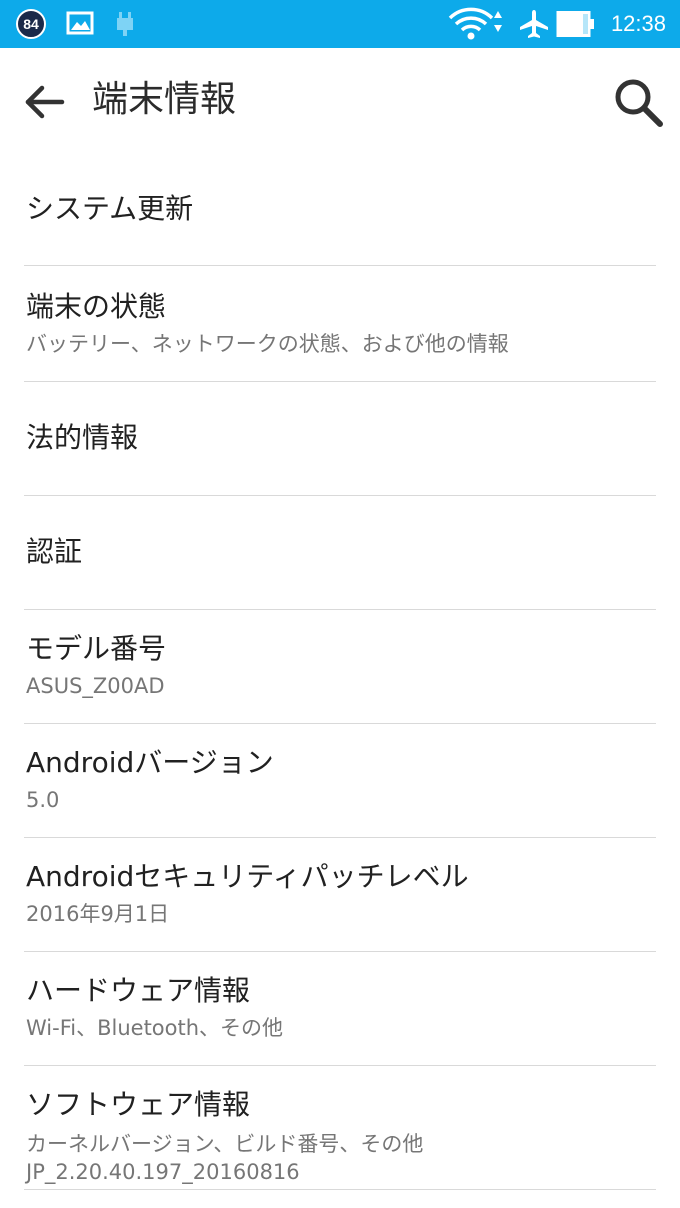  What do you see at coordinates (98, 914) in the screenshot?
I see `item-summary: 2016年9月1日` at bounding box center [98, 914].